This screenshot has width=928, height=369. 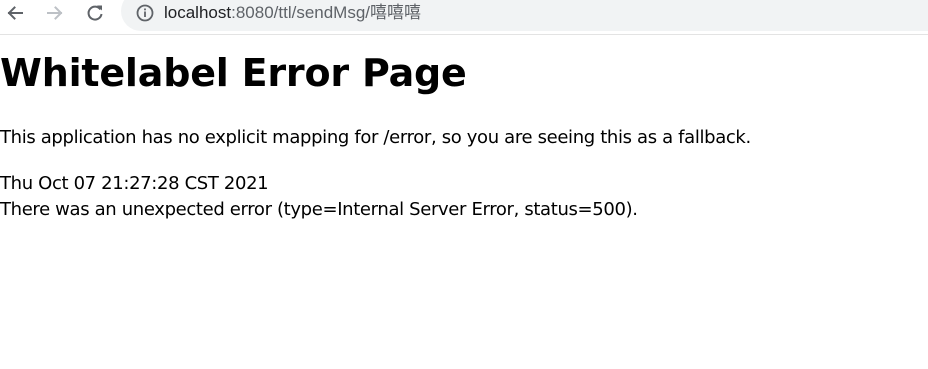 I want to click on forward-arrow-icon, so click(x=55, y=13).